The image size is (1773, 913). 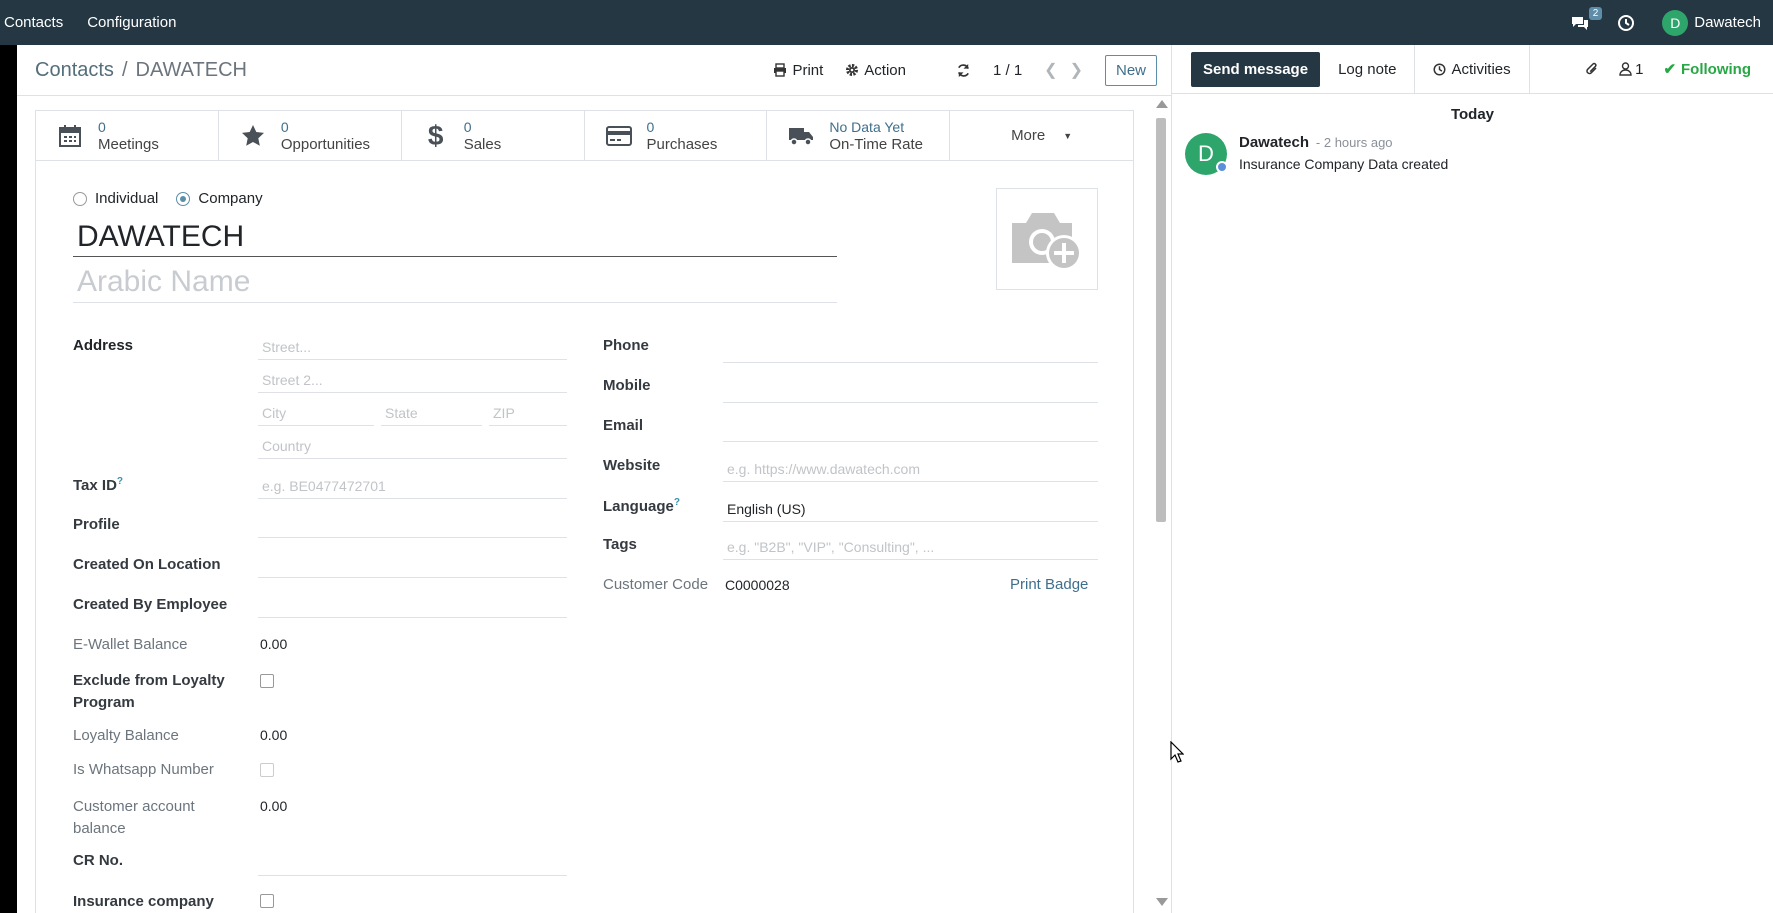 What do you see at coordinates (96, 524) in the screenshot?
I see `profile-label: Profile` at bounding box center [96, 524].